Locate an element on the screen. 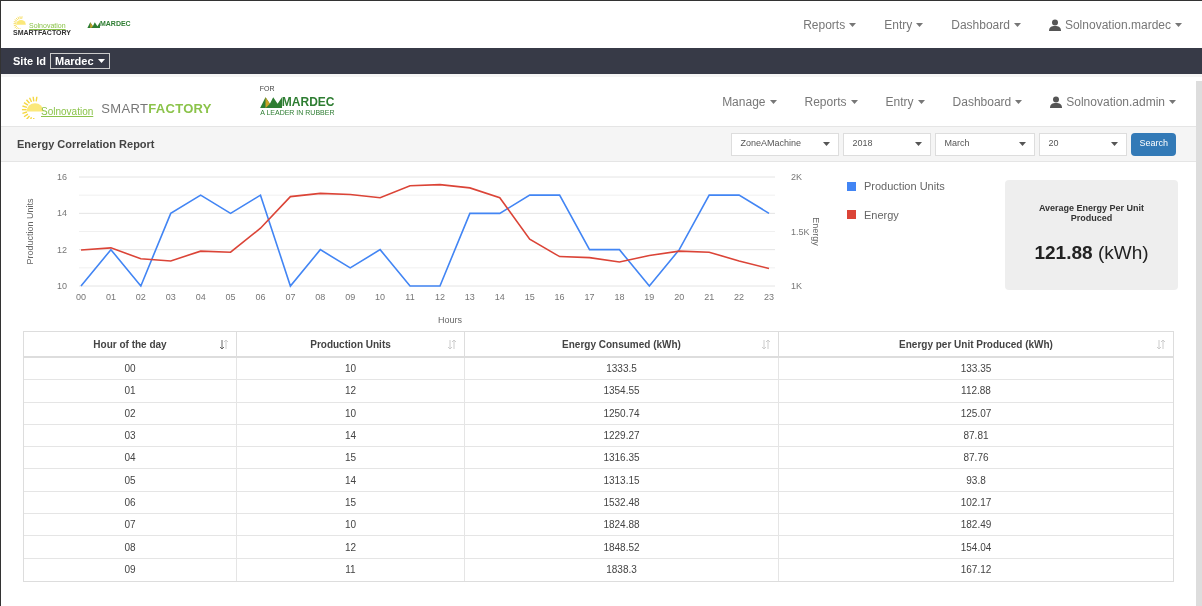  axis-tick-label: 11 is located at coordinates (410, 297).